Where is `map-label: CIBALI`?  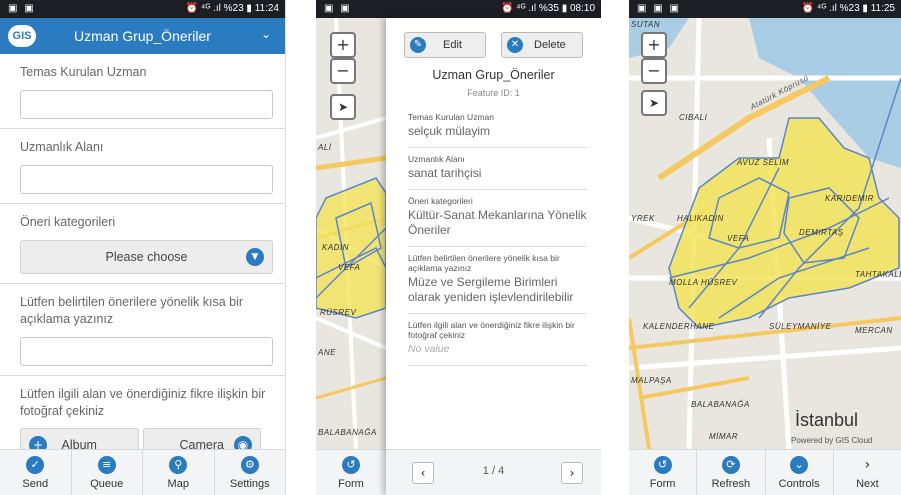
map-label: CIBALI is located at coordinates (693, 117).